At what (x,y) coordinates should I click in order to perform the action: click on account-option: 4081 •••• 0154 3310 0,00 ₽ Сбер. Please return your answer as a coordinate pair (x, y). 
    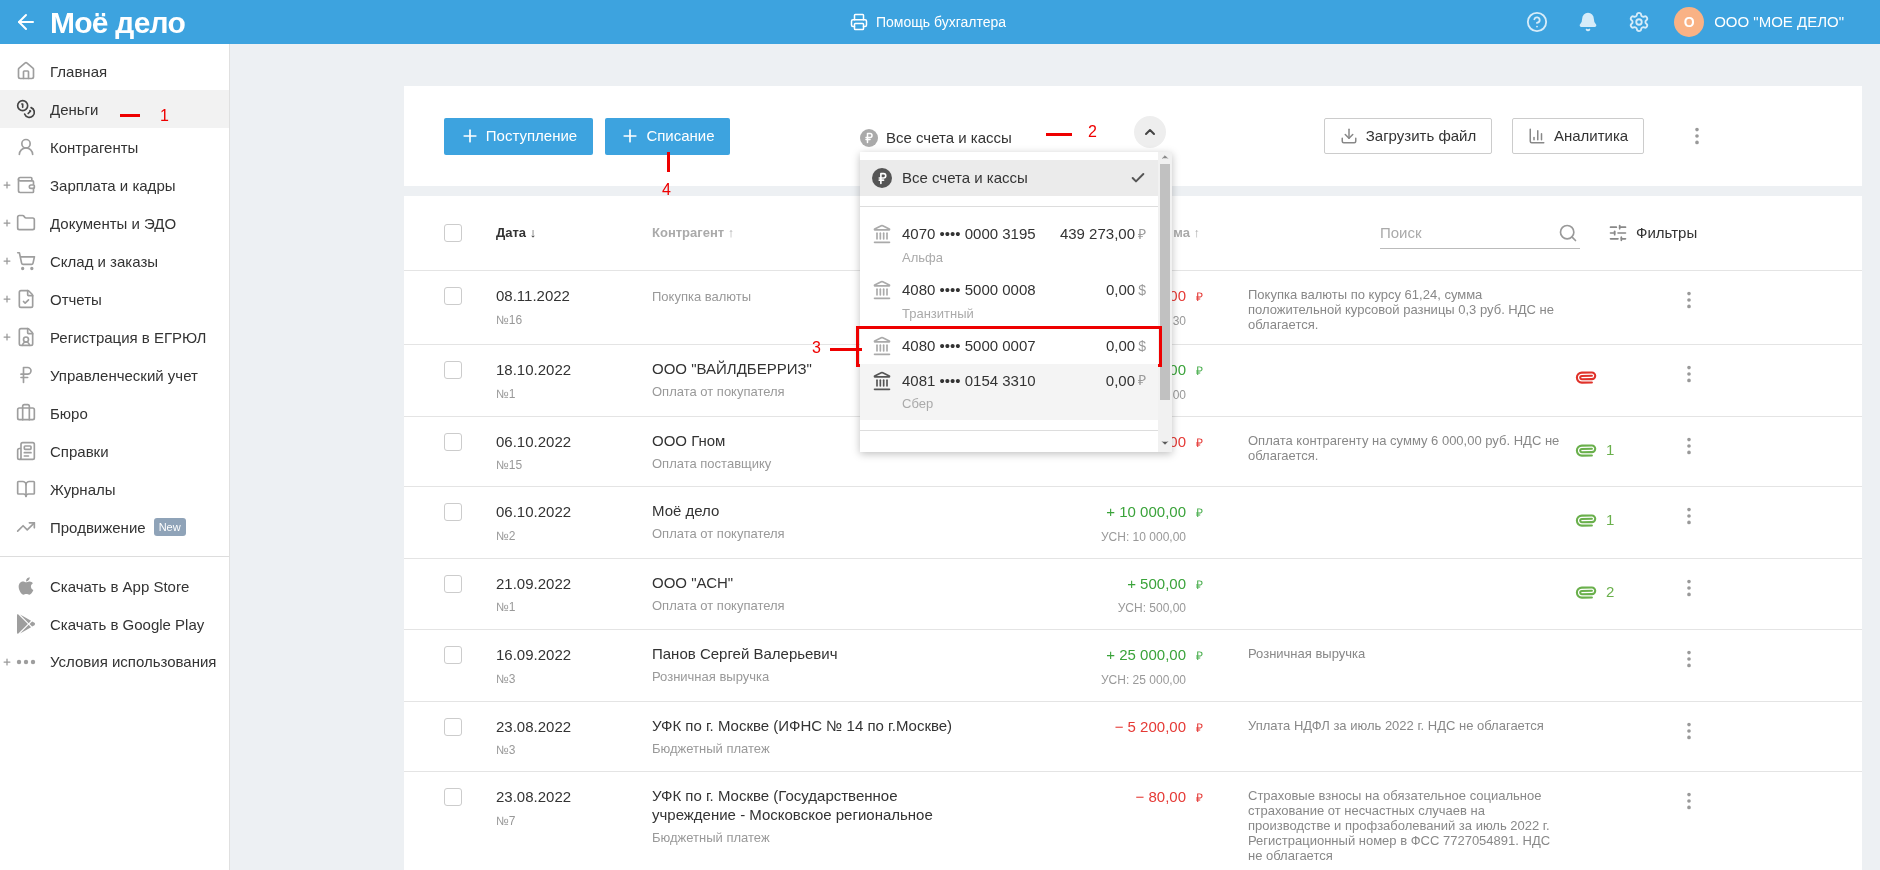
    Looking at the image, I should click on (1009, 391).